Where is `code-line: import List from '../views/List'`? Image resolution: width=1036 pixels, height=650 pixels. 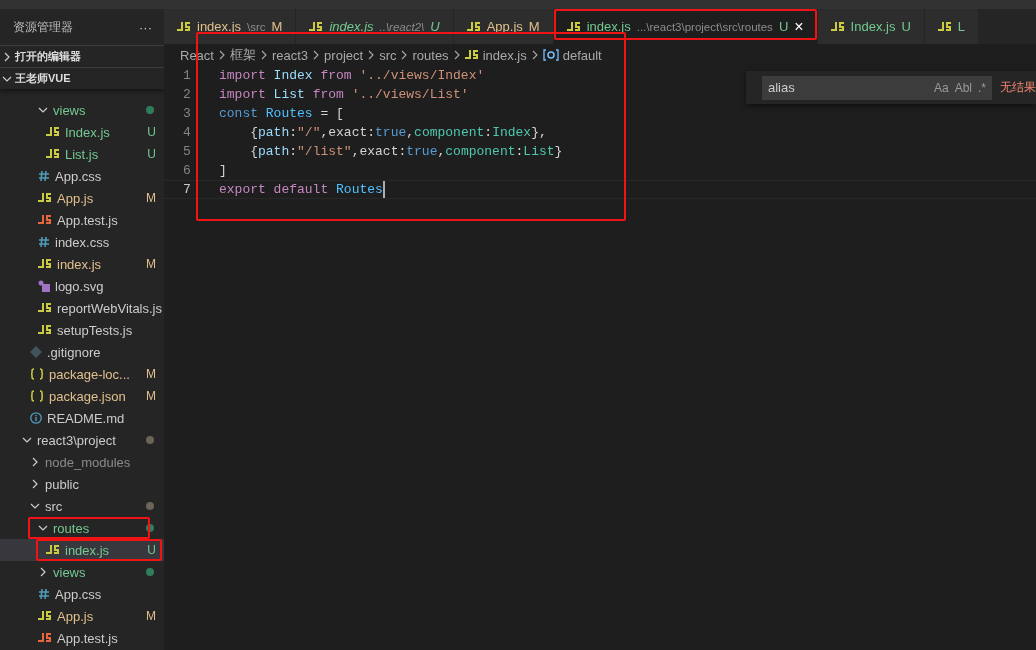 code-line: import List from '../views/List' is located at coordinates (344, 94).